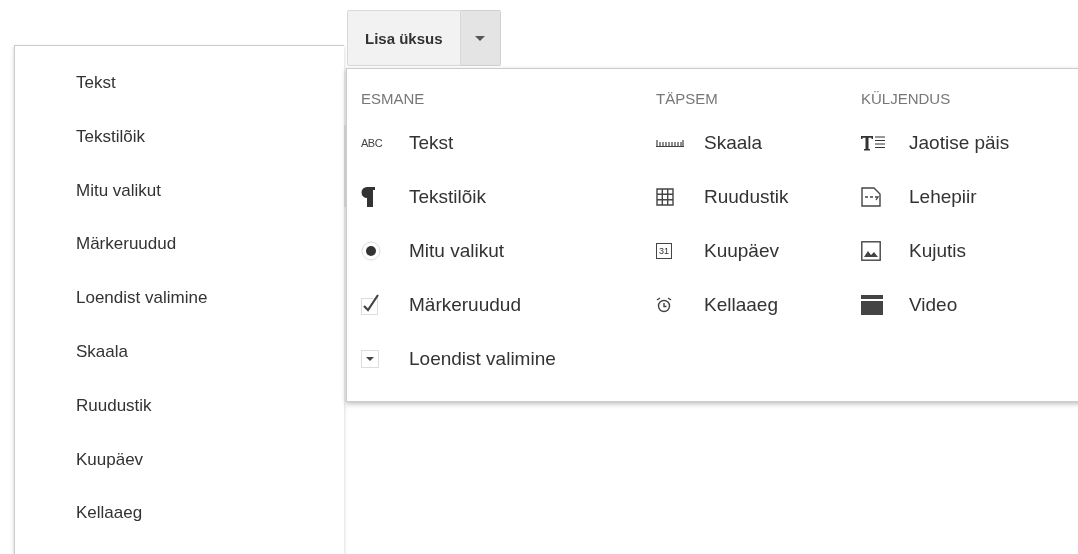 This screenshot has height=554, width=1078. Describe the element at coordinates (670, 143) in the screenshot. I see `ruler-icon` at that location.